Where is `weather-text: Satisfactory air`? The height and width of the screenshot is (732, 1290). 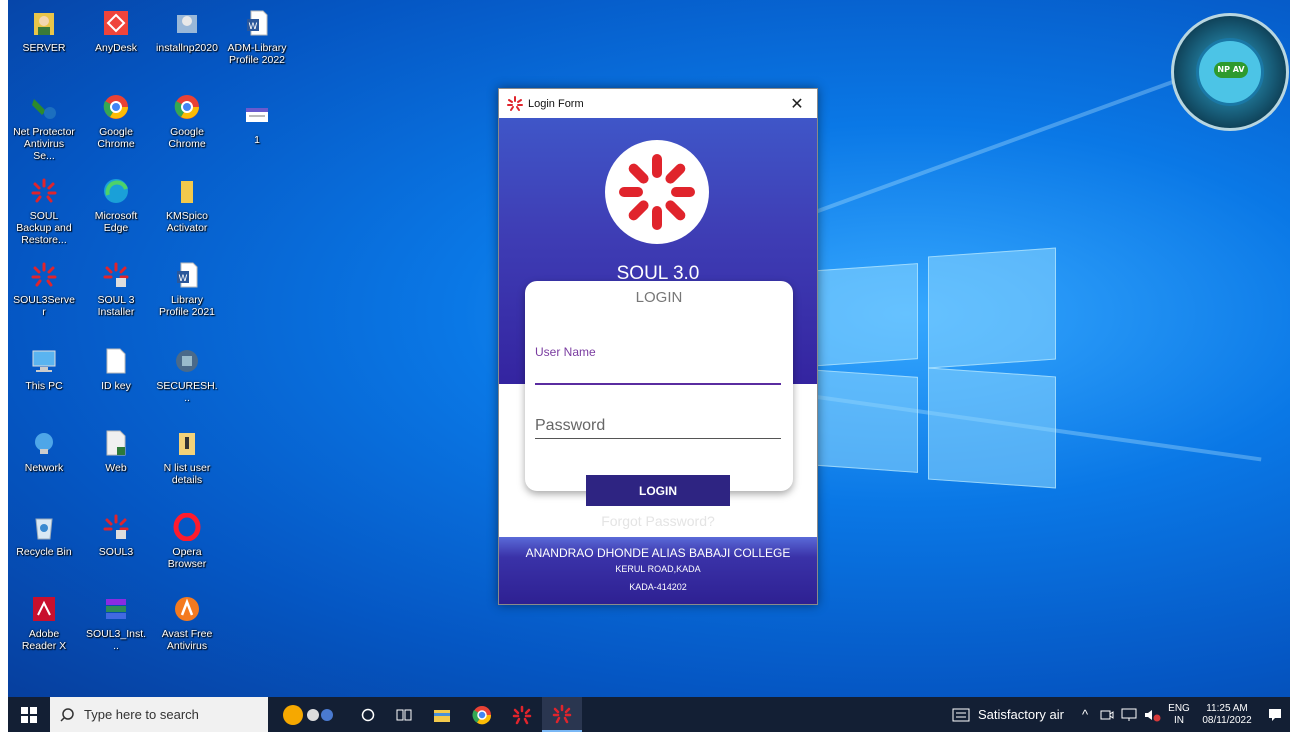 weather-text: Satisfactory air is located at coordinates (1021, 714).